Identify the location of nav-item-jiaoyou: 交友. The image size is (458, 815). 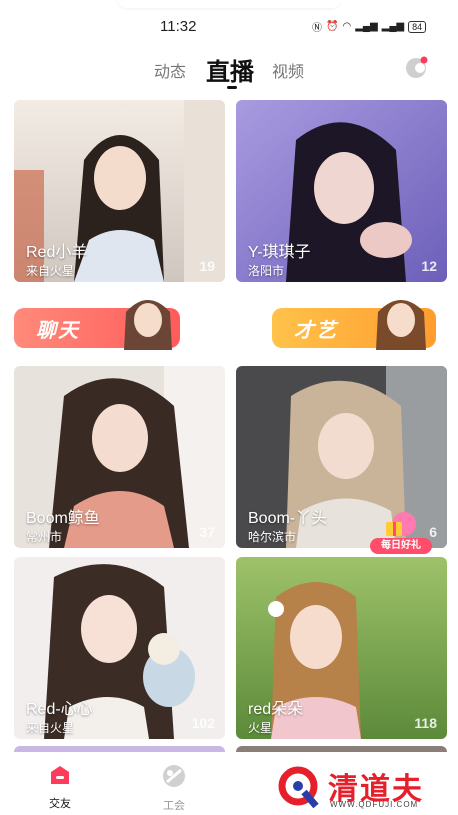
(60, 787).